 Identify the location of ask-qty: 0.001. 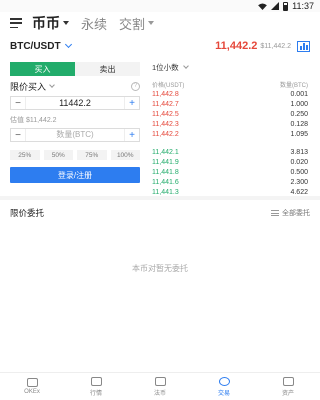
(299, 94).